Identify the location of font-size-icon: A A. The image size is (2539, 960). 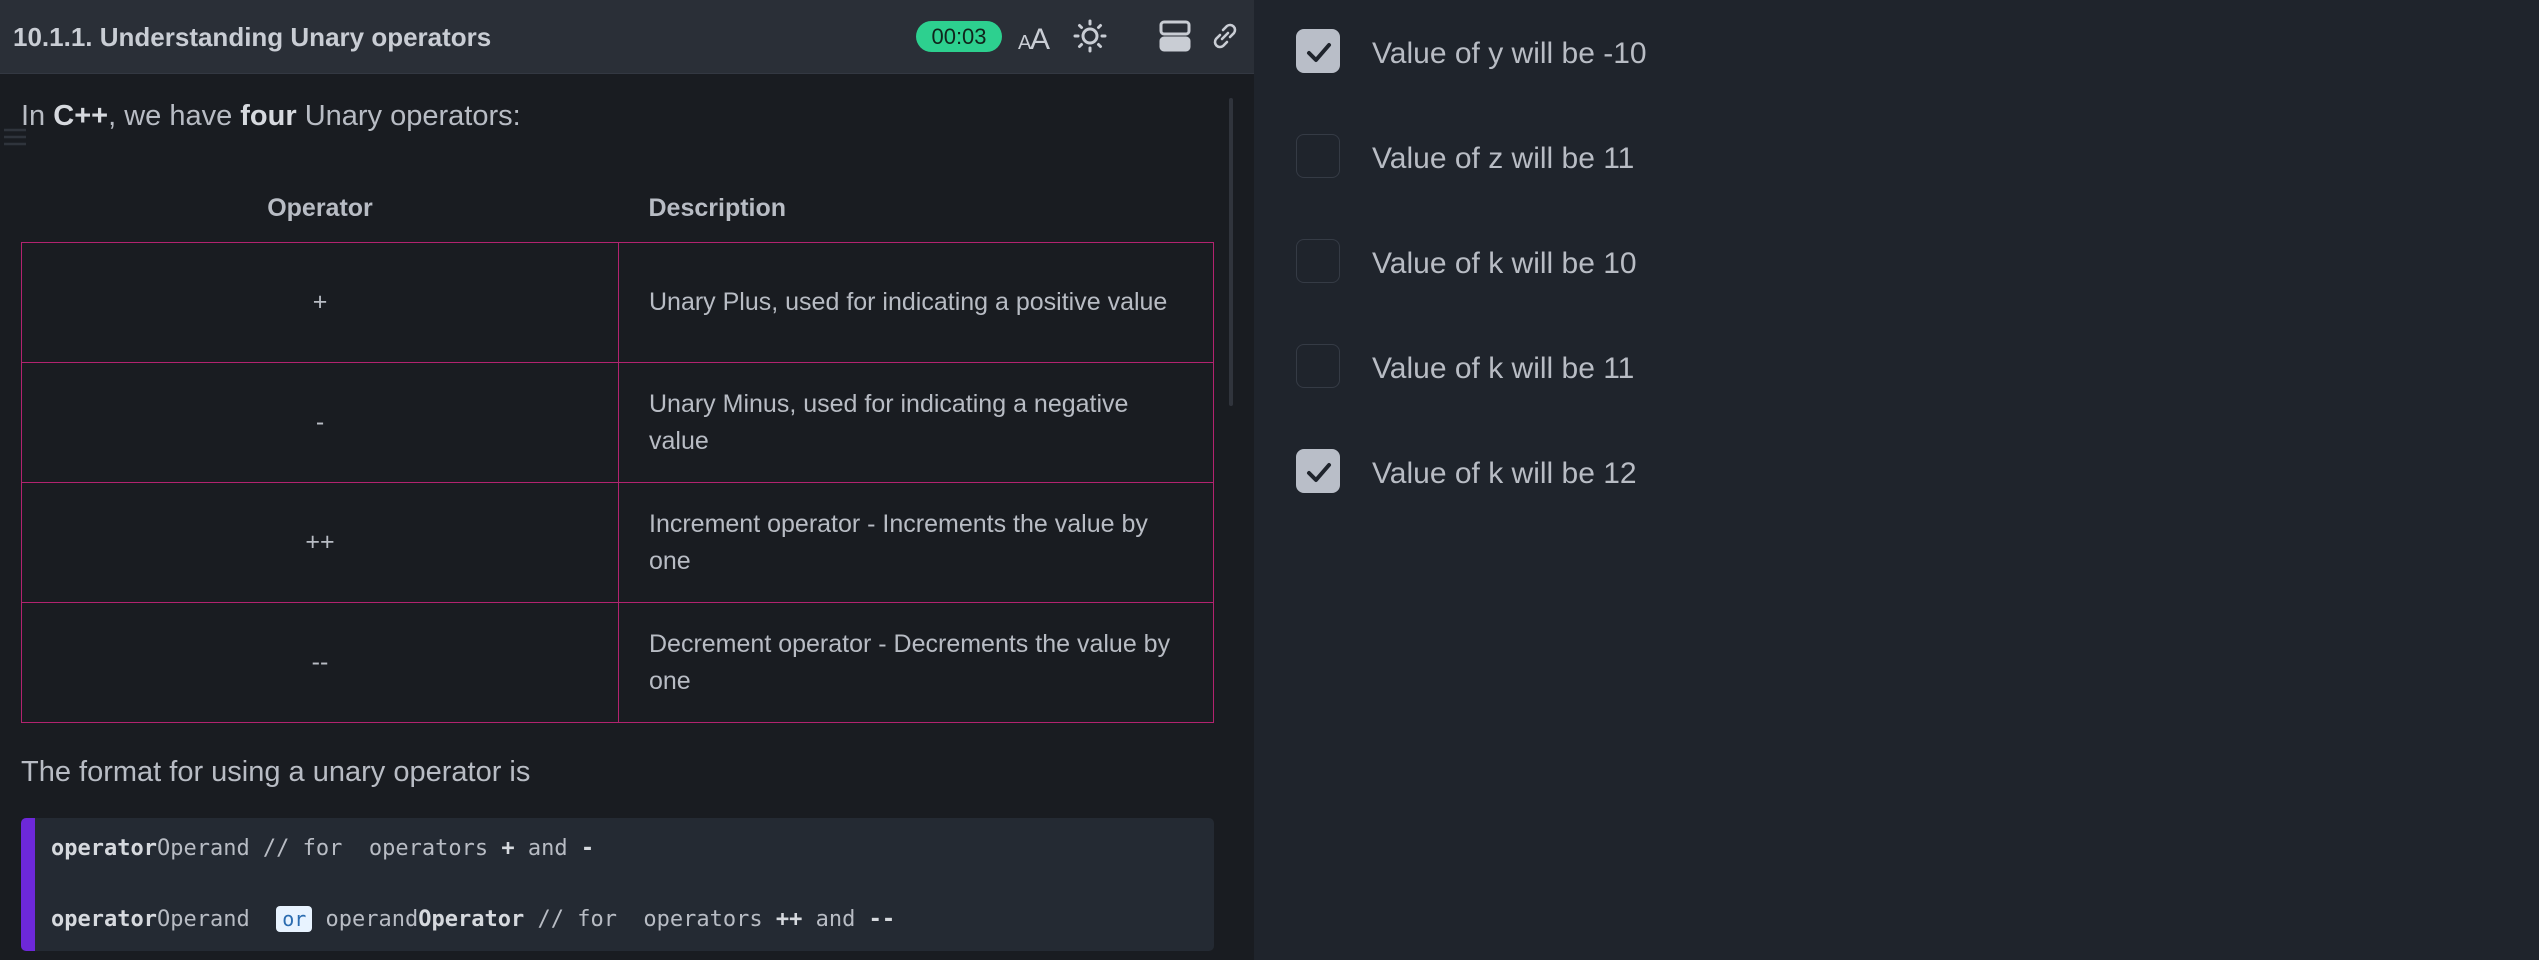
(1034, 36).